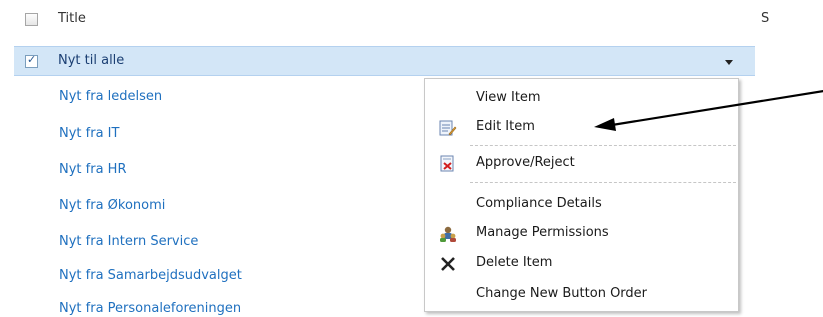 Image resolution: width=823 pixels, height=317 pixels. What do you see at coordinates (411, 19) in the screenshot?
I see `list-header: Title S` at bounding box center [411, 19].